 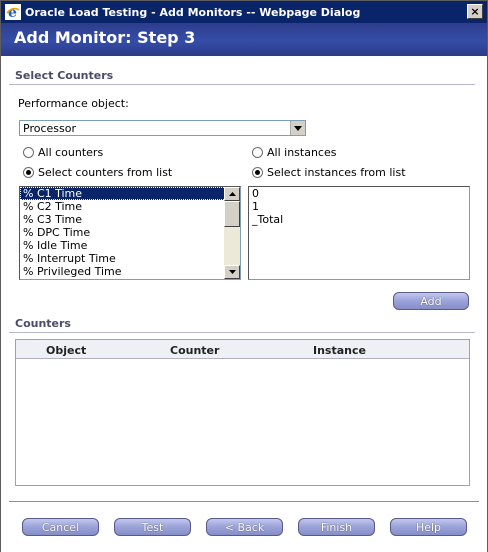 What do you see at coordinates (64, 75) in the screenshot?
I see `select-counters-heading: Select Counters` at bounding box center [64, 75].